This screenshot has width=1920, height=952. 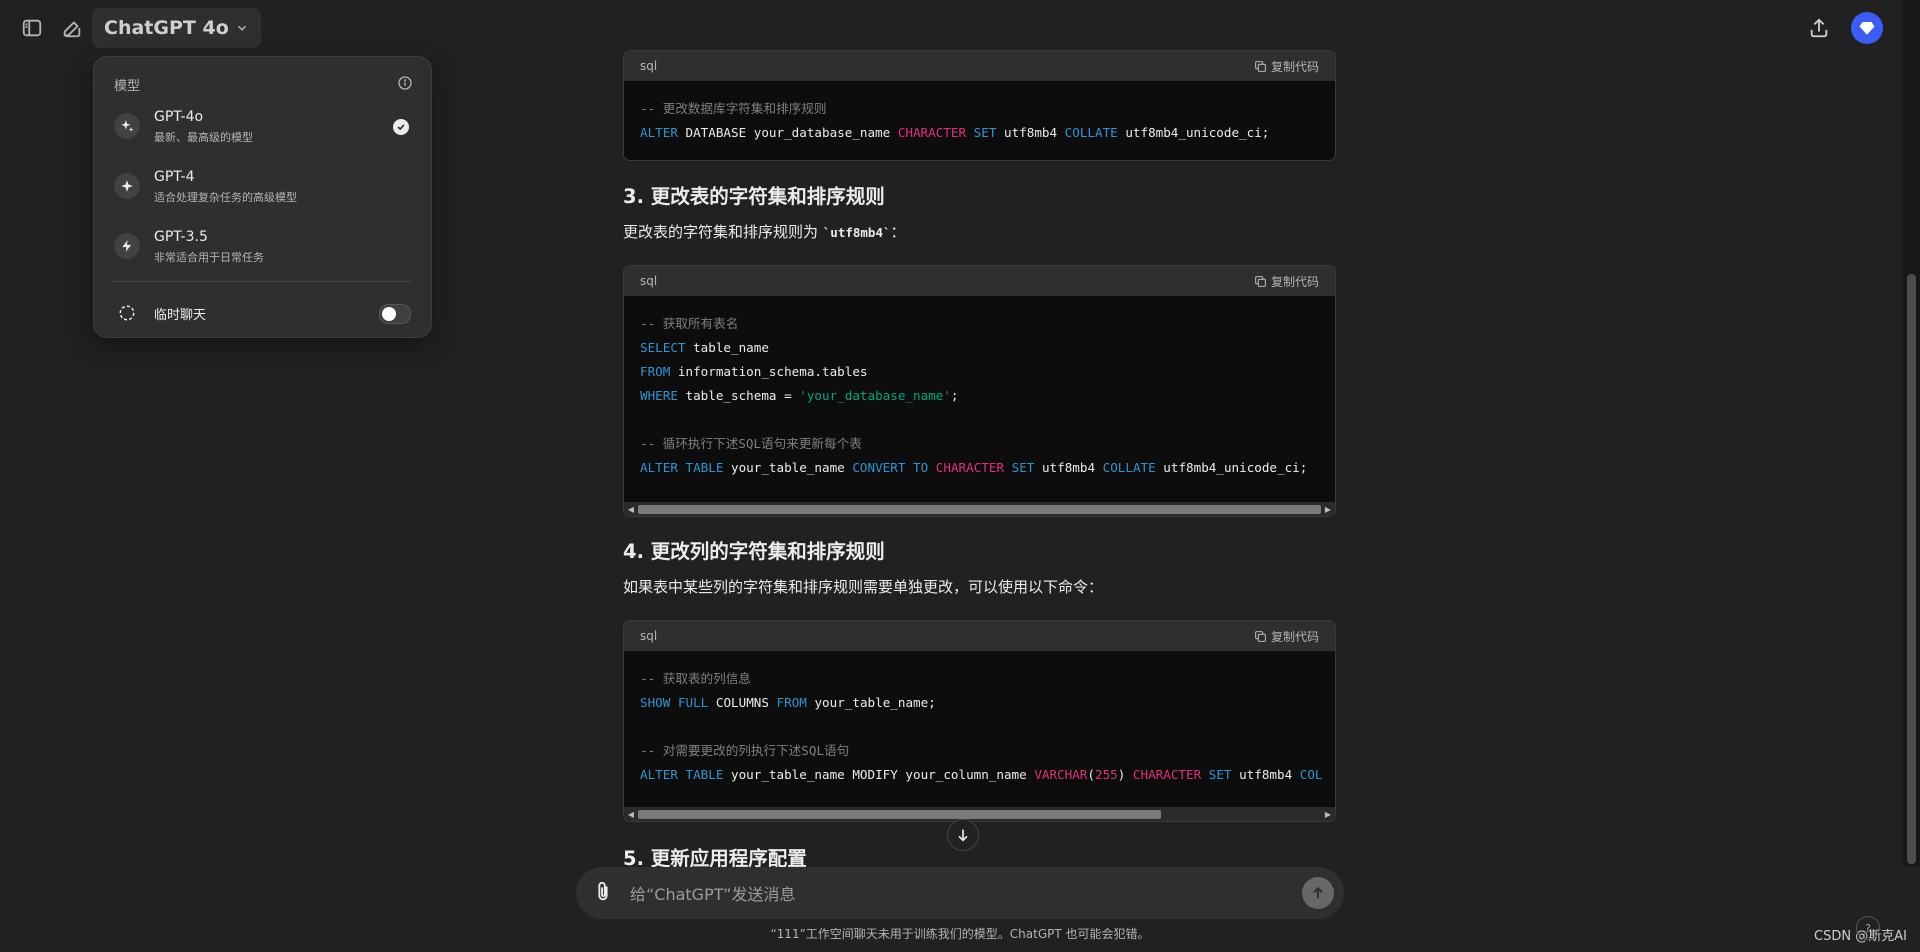 What do you see at coordinates (180, 315) in the screenshot?
I see `temporary-chat-label: 临时聊天` at bounding box center [180, 315].